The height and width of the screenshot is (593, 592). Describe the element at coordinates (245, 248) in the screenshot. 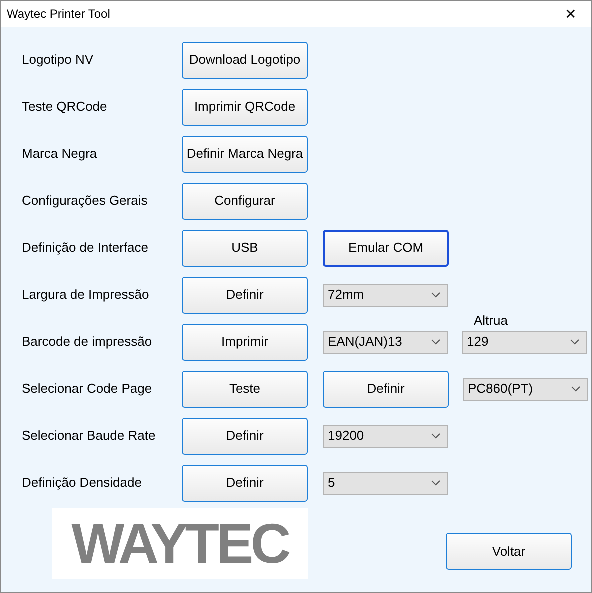

I see `button: USB` at that location.